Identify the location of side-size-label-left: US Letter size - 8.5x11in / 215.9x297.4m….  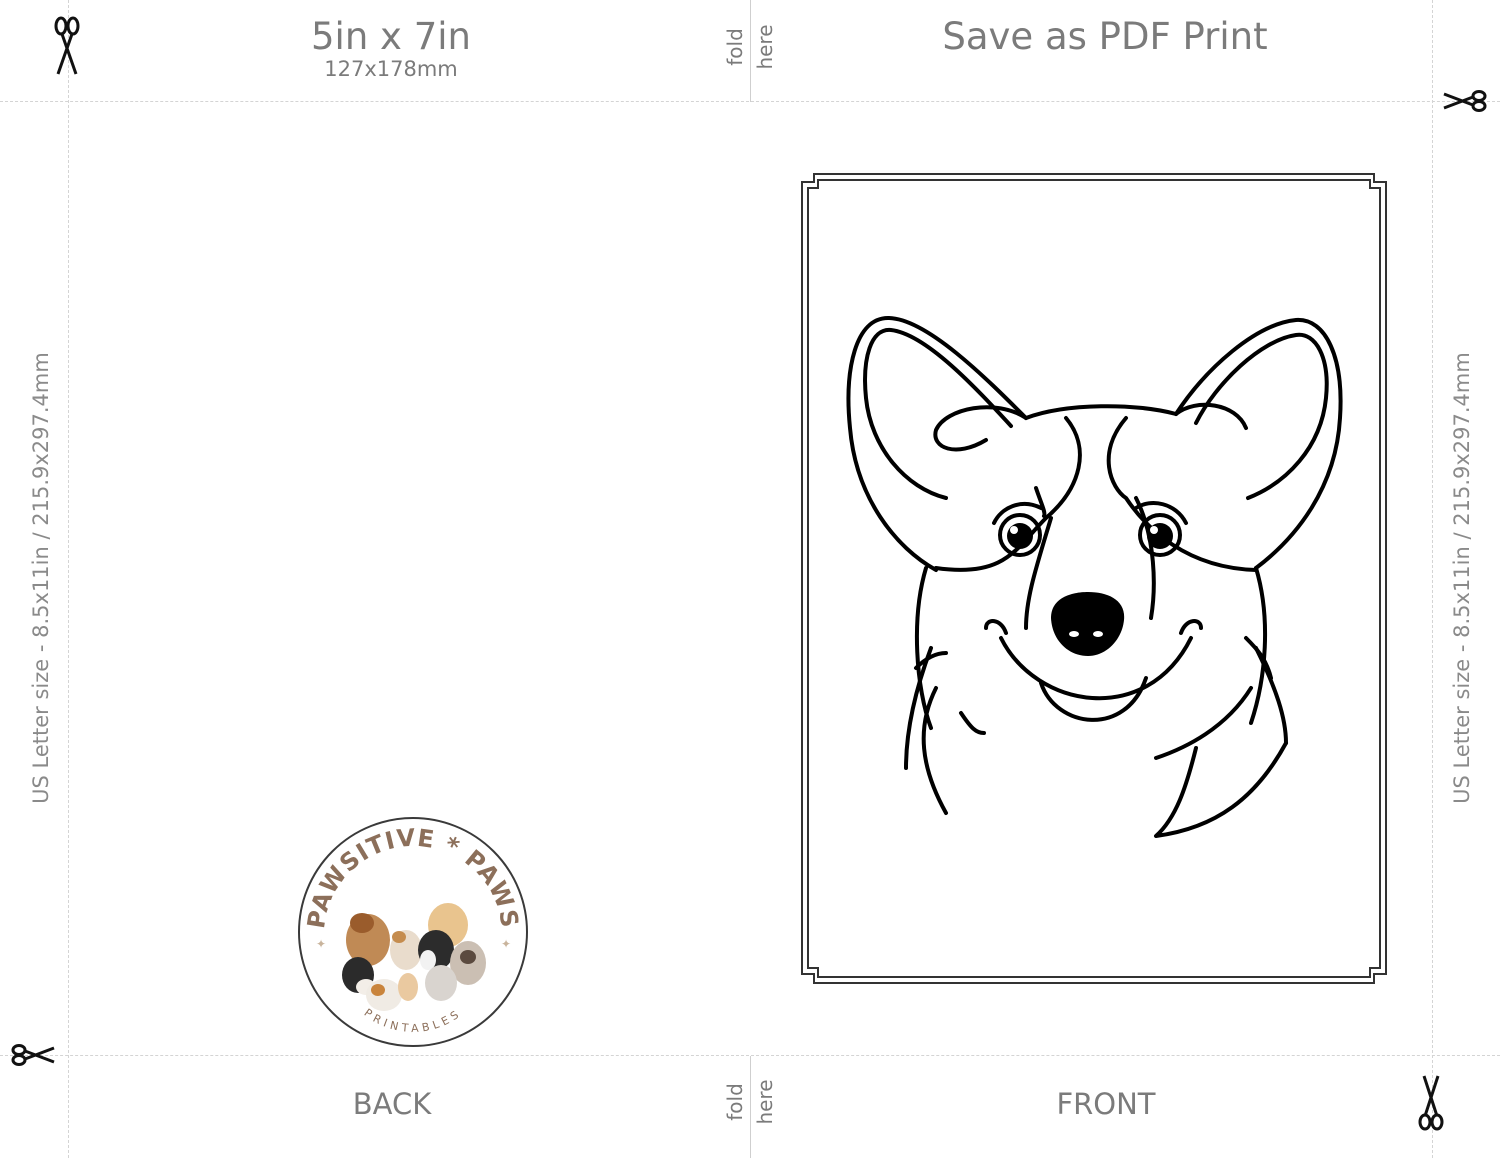
(41, 578).